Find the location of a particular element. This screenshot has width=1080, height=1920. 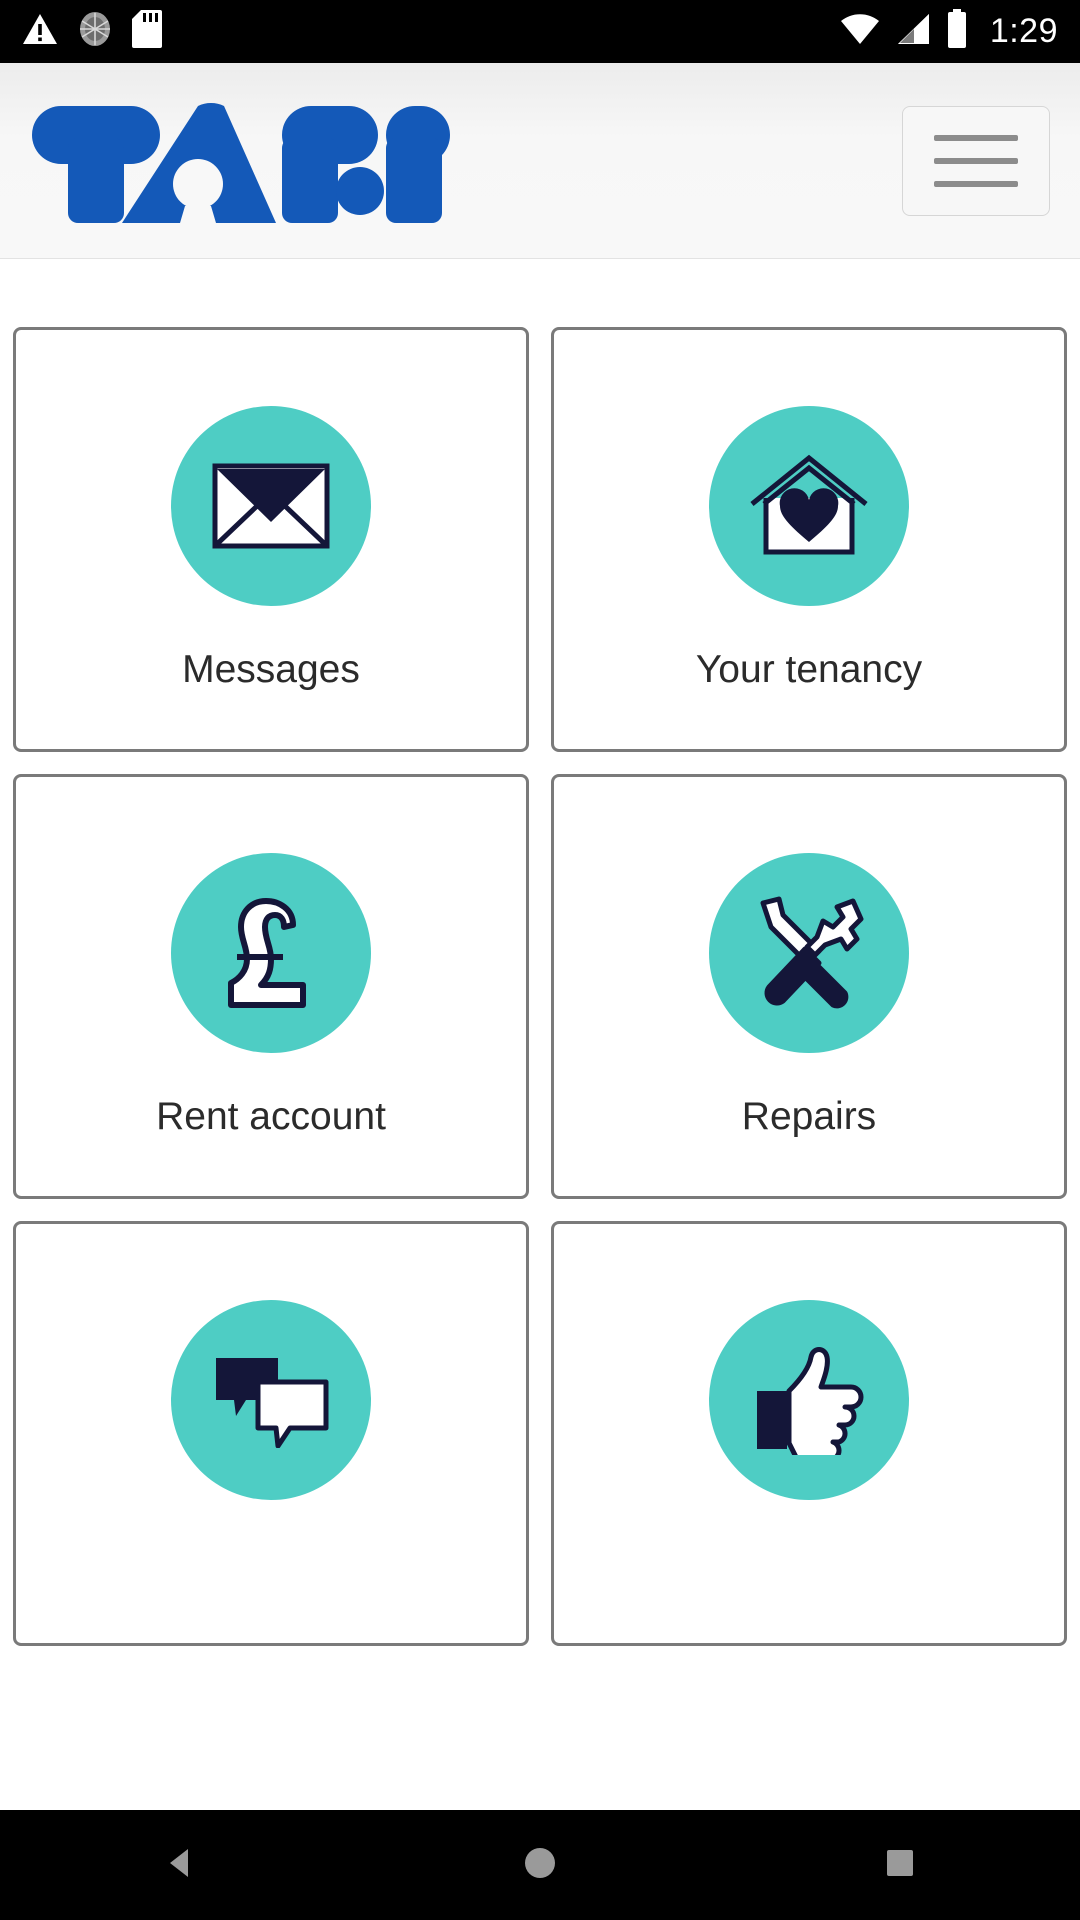

tile-label: Repairs is located at coordinates (809, 1116).